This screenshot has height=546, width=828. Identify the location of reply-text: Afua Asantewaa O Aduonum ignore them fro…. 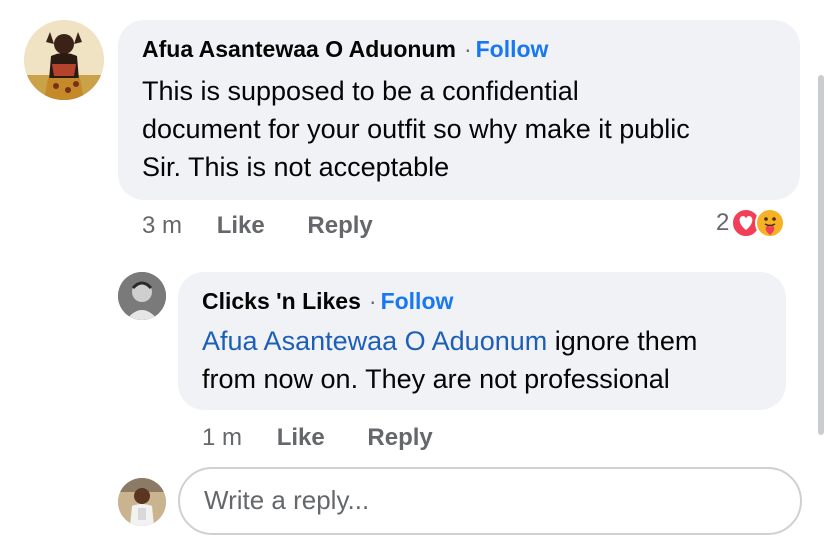
(449, 360).